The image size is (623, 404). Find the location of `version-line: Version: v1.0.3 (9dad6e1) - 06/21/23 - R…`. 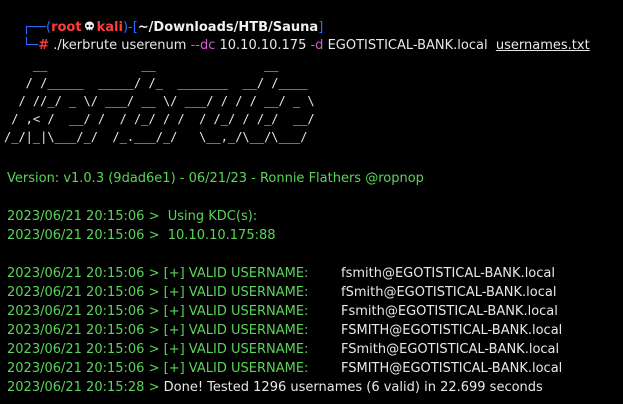

version-line: Version: v1.0.3 (9dad6e1) - 06/21/23 - R… is located at coordinates (215, 178).